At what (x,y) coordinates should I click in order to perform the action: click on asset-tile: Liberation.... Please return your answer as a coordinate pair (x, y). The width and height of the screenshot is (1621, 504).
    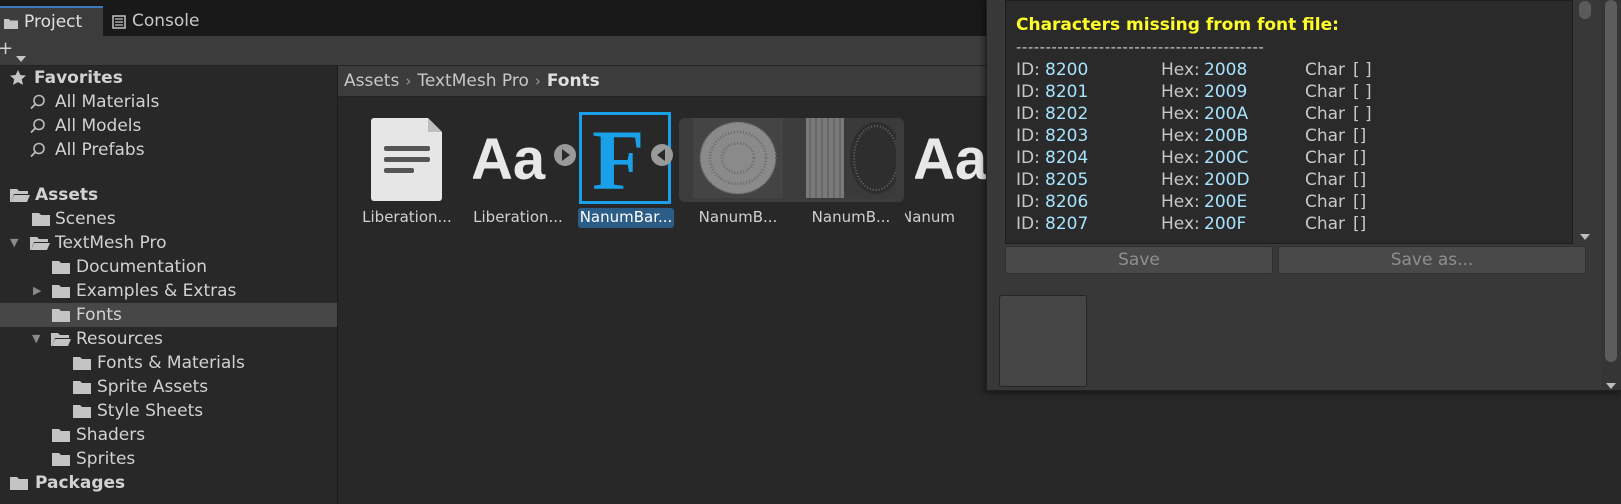
    Looking at the image, I should click on (407, 172).